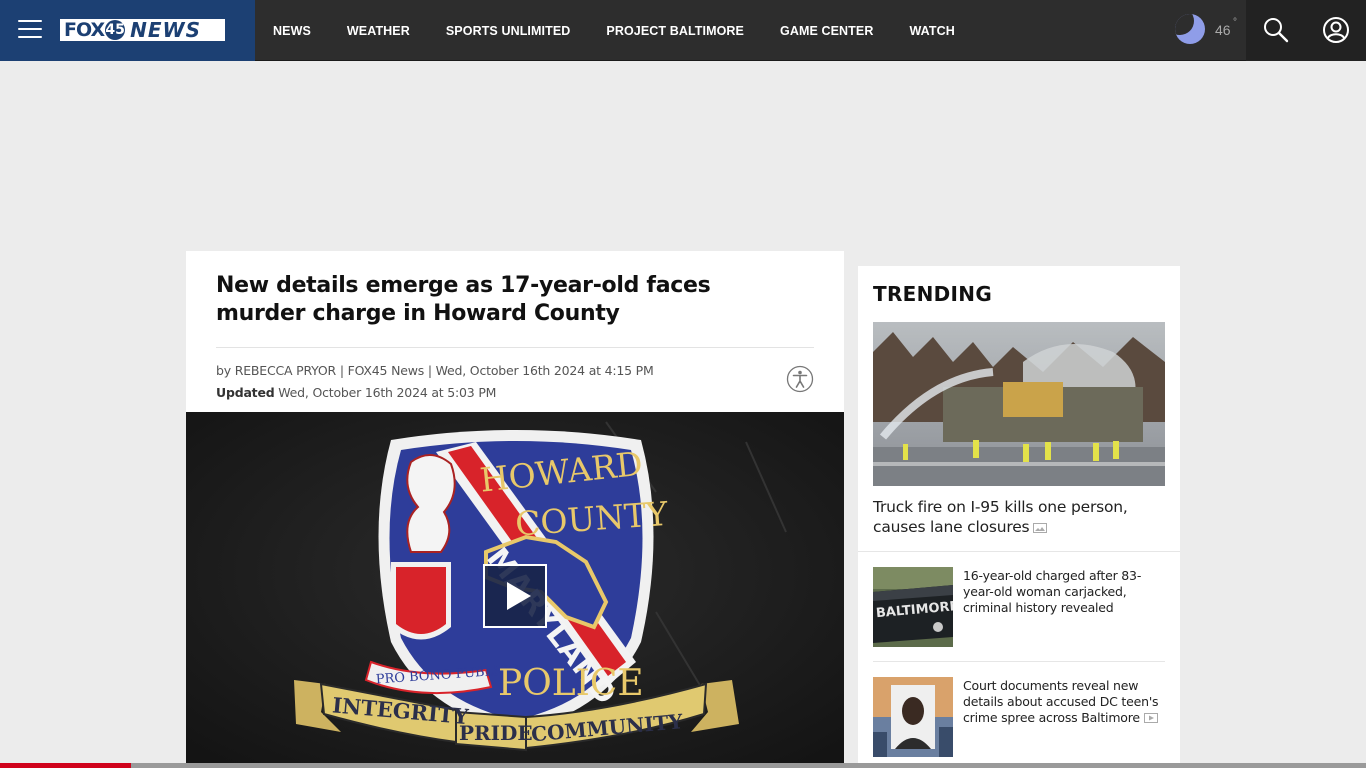 This screenshot has width=1366, height=768. Describe the element at coordinates (515, 347) in the screenshot. I see `headline-divider` at that location.